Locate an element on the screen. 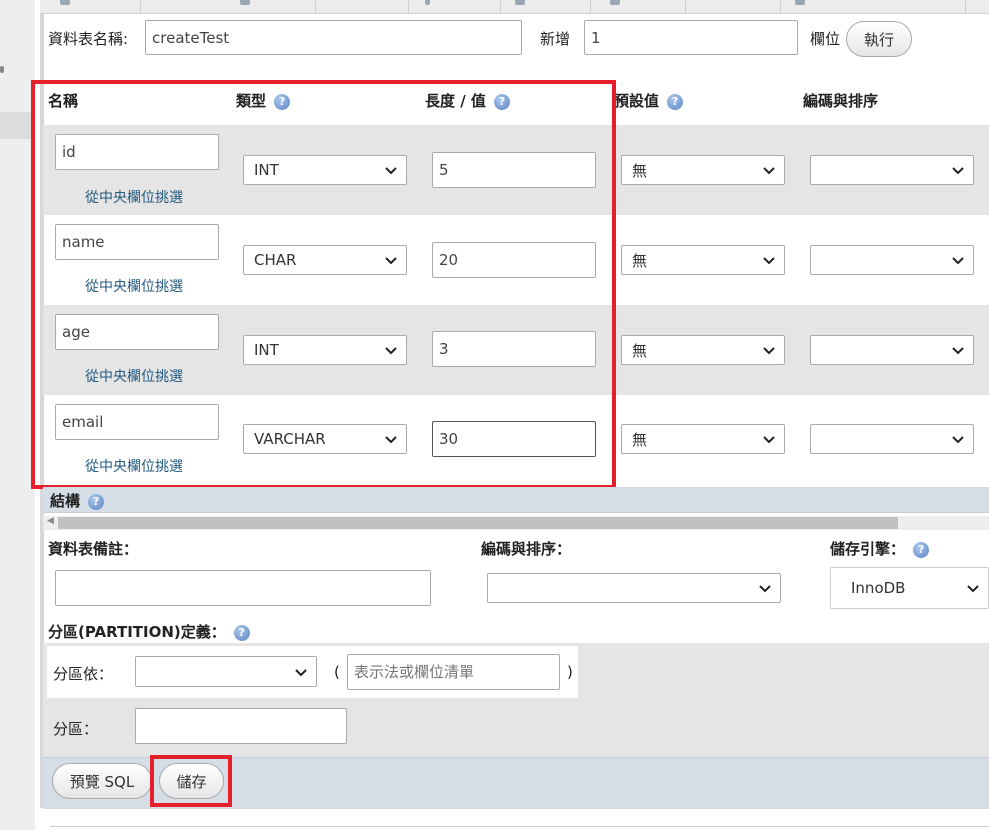 This screenshot has width=989, height=830. close-paren: ) is located at coordinates (570, 672).